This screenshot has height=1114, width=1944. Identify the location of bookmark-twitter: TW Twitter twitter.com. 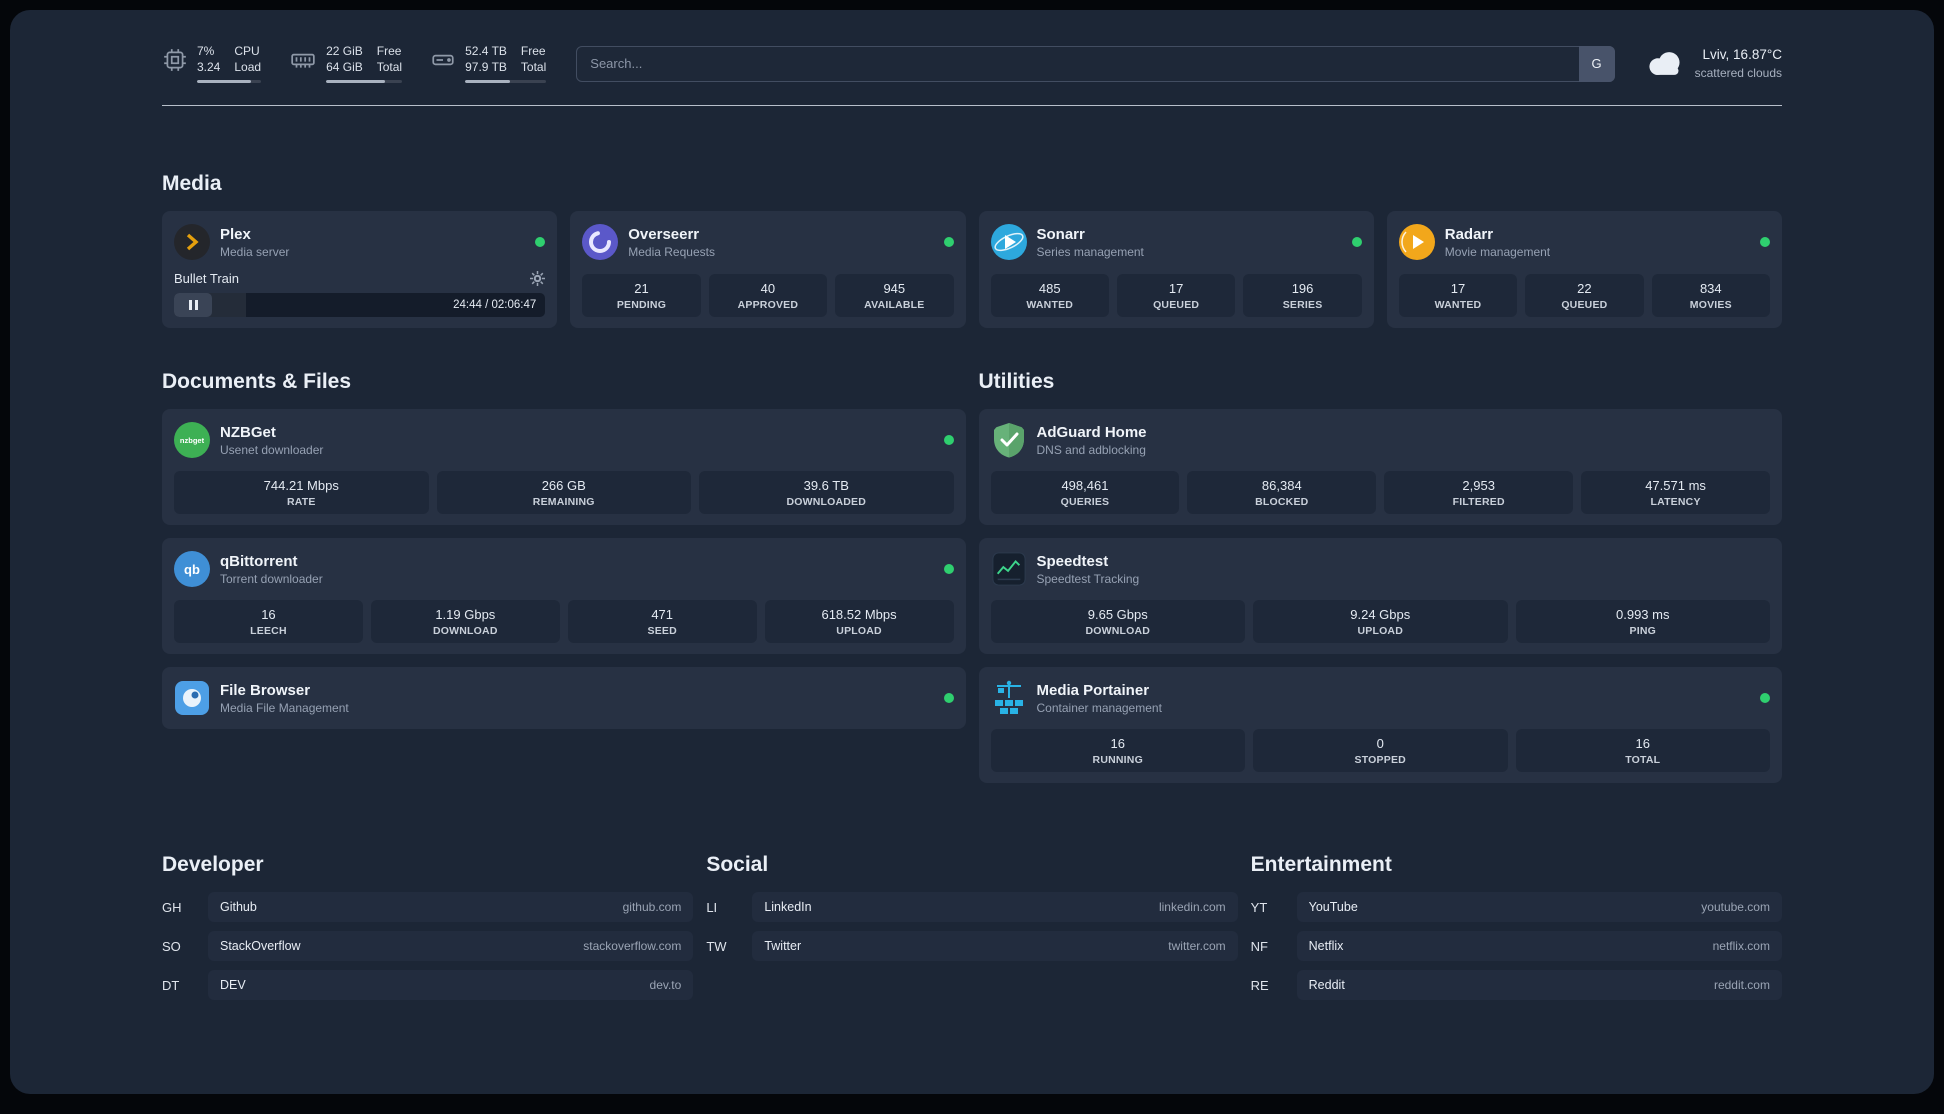
(972, 946).